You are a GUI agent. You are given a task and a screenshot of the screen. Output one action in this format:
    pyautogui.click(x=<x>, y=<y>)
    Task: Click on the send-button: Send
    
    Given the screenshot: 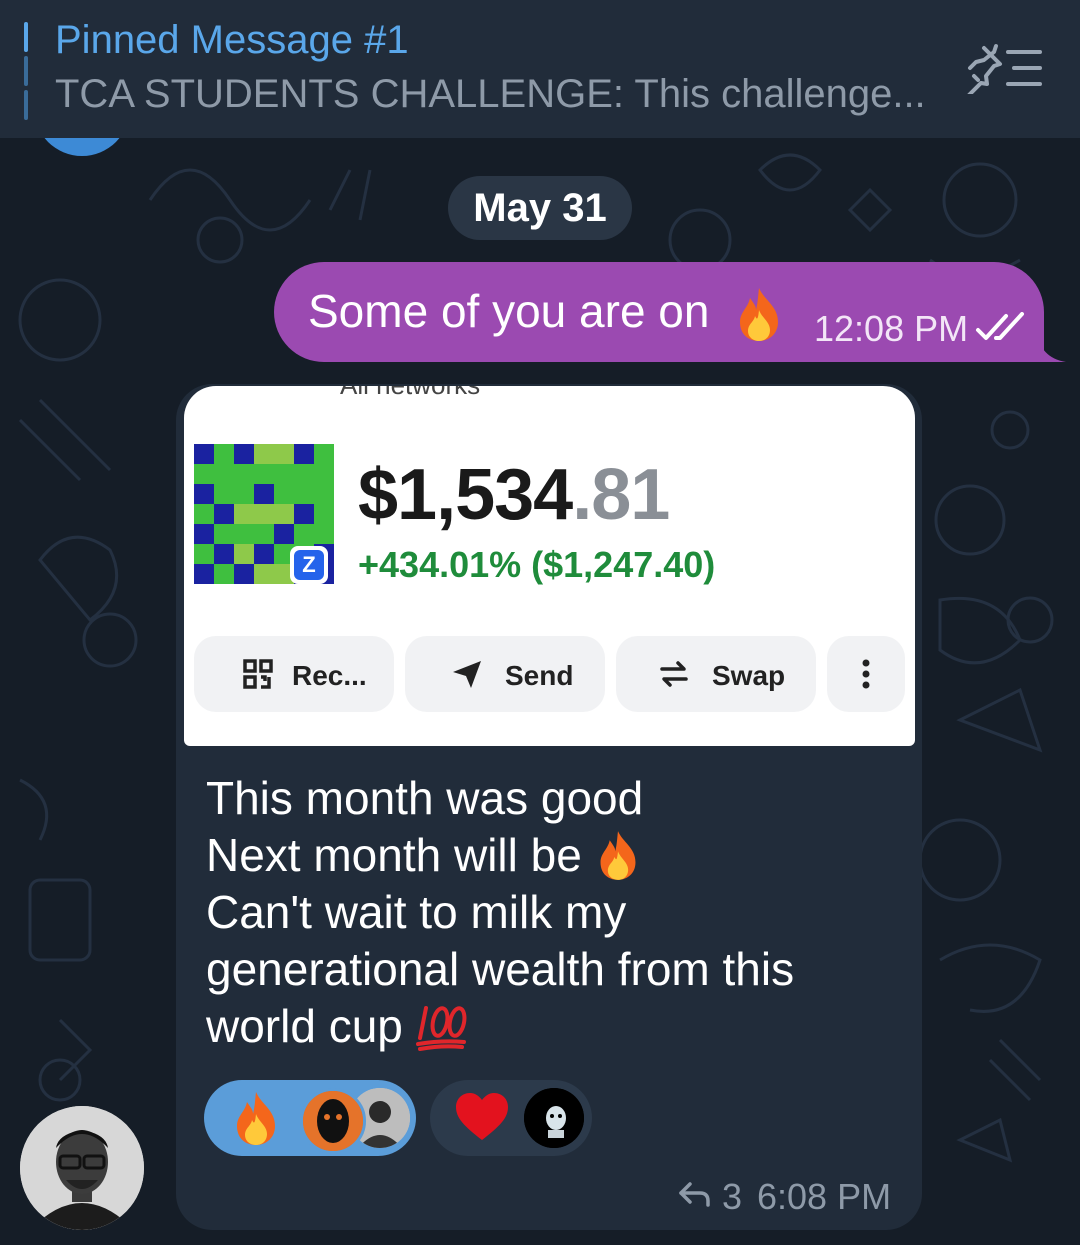 What is the action you would take?
    pyautogui.click(x=505, y=674)
    